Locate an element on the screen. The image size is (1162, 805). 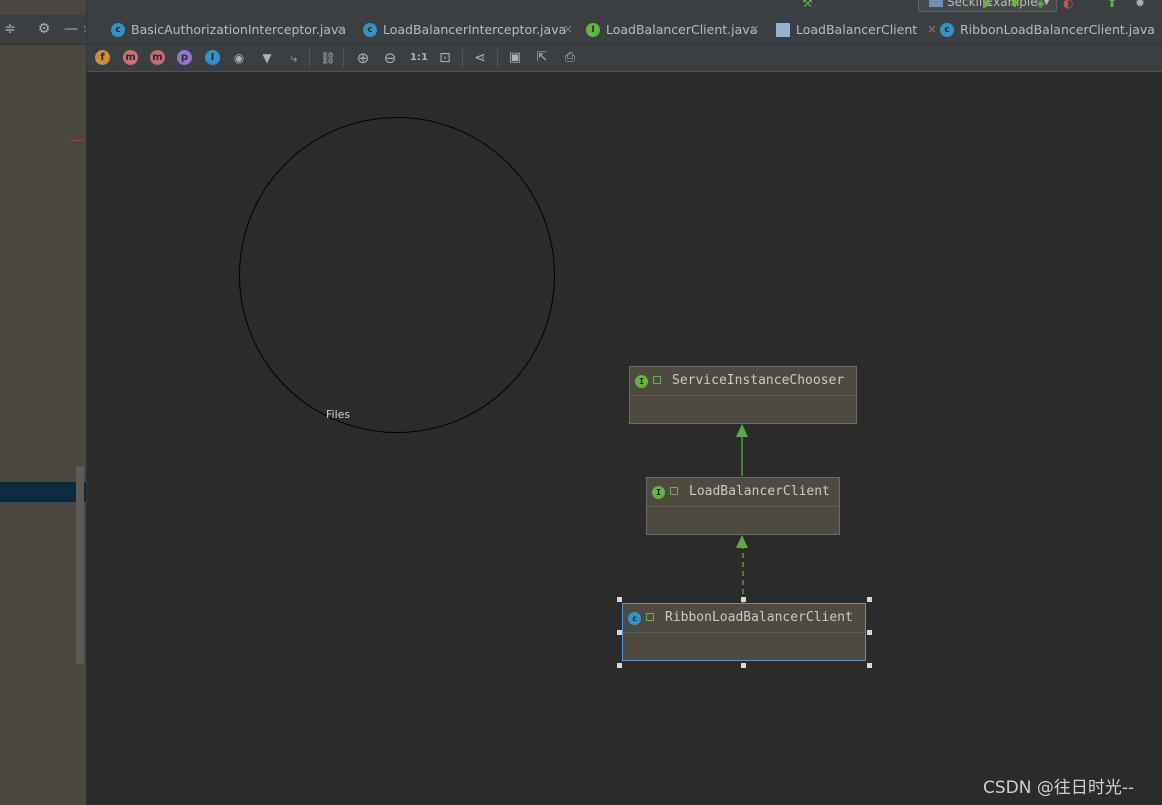
diagram-edges is located at coordinates (742, 513).